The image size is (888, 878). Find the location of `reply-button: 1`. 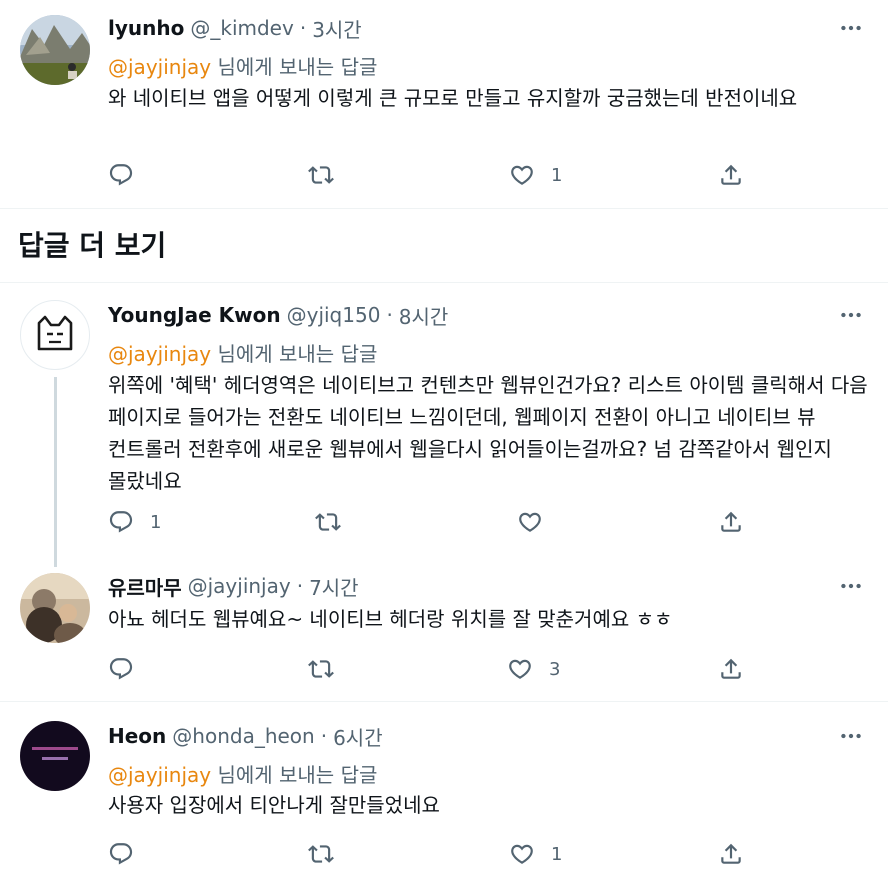

reply-button: 1 is located at coordinates (134, 522).